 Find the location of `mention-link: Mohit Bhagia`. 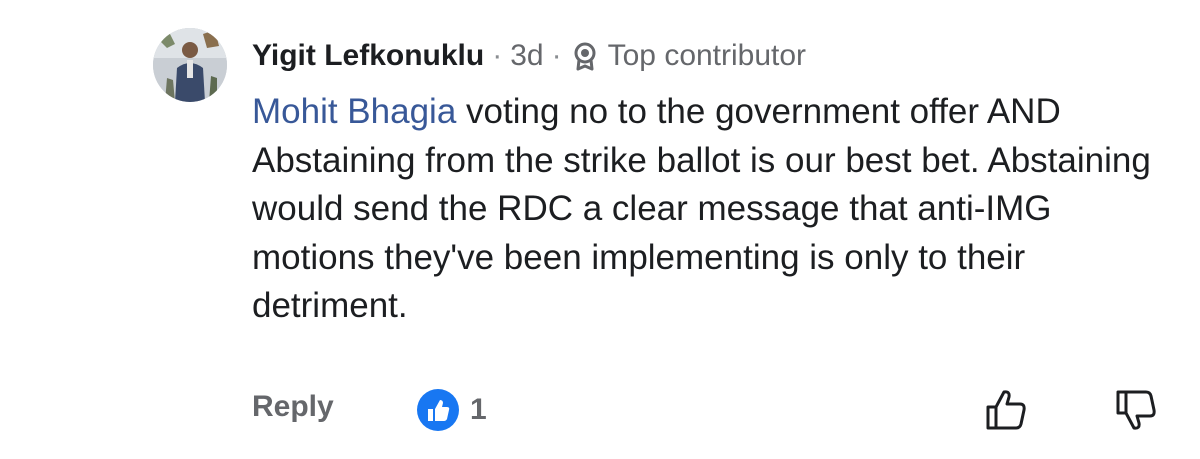

mention-link: Mohit Bhagia is located at coordinates (354, 111).